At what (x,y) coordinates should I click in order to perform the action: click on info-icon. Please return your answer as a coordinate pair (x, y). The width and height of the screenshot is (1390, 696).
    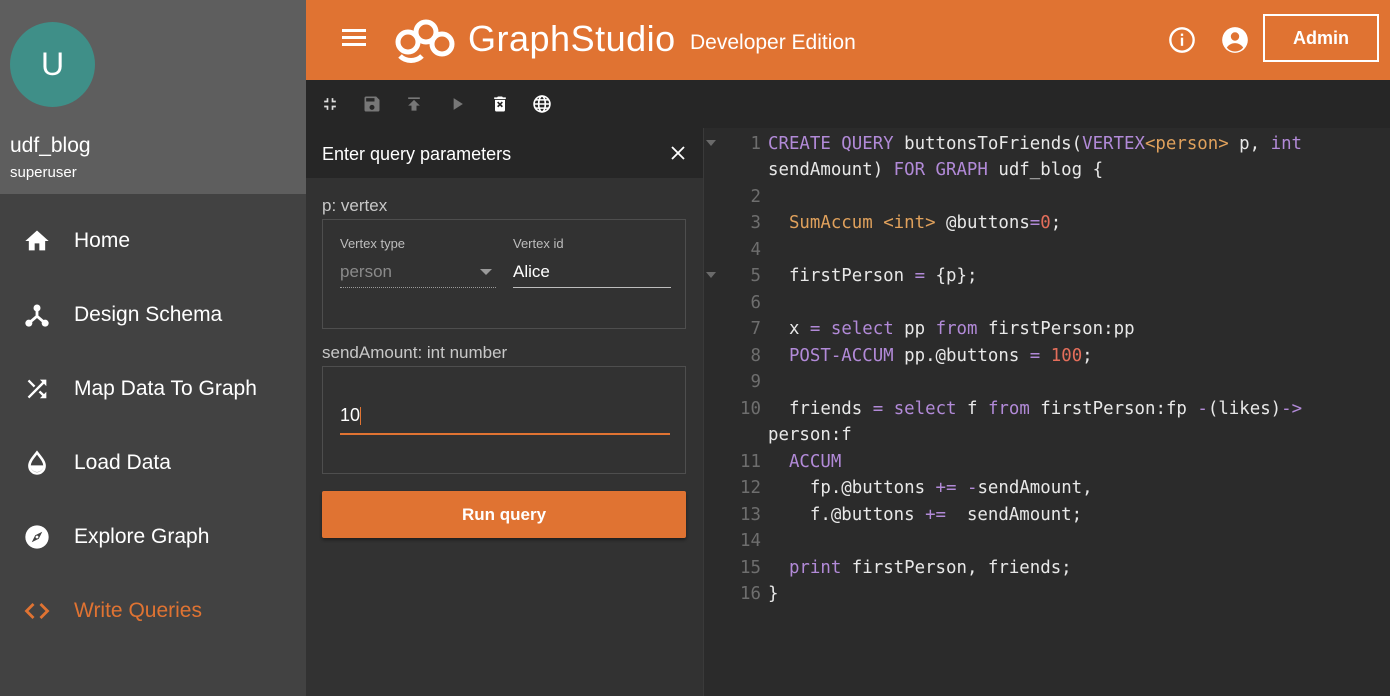
    Looking at the image, I should click on (1182, 40).